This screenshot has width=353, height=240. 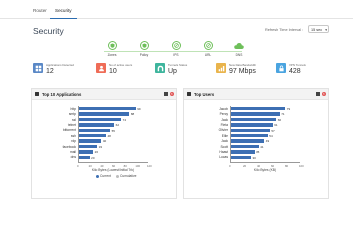 I want to click on tile-value: 428, so click(x=295, y=71).